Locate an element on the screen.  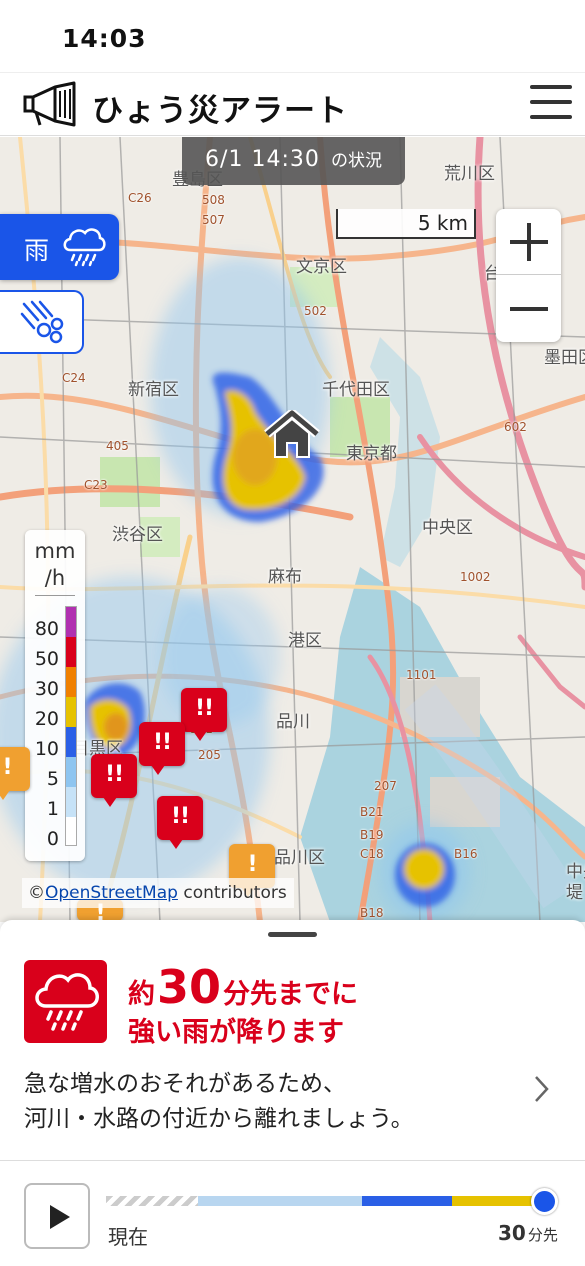
place-label: 麻布 is located at coordinates (285, 577).